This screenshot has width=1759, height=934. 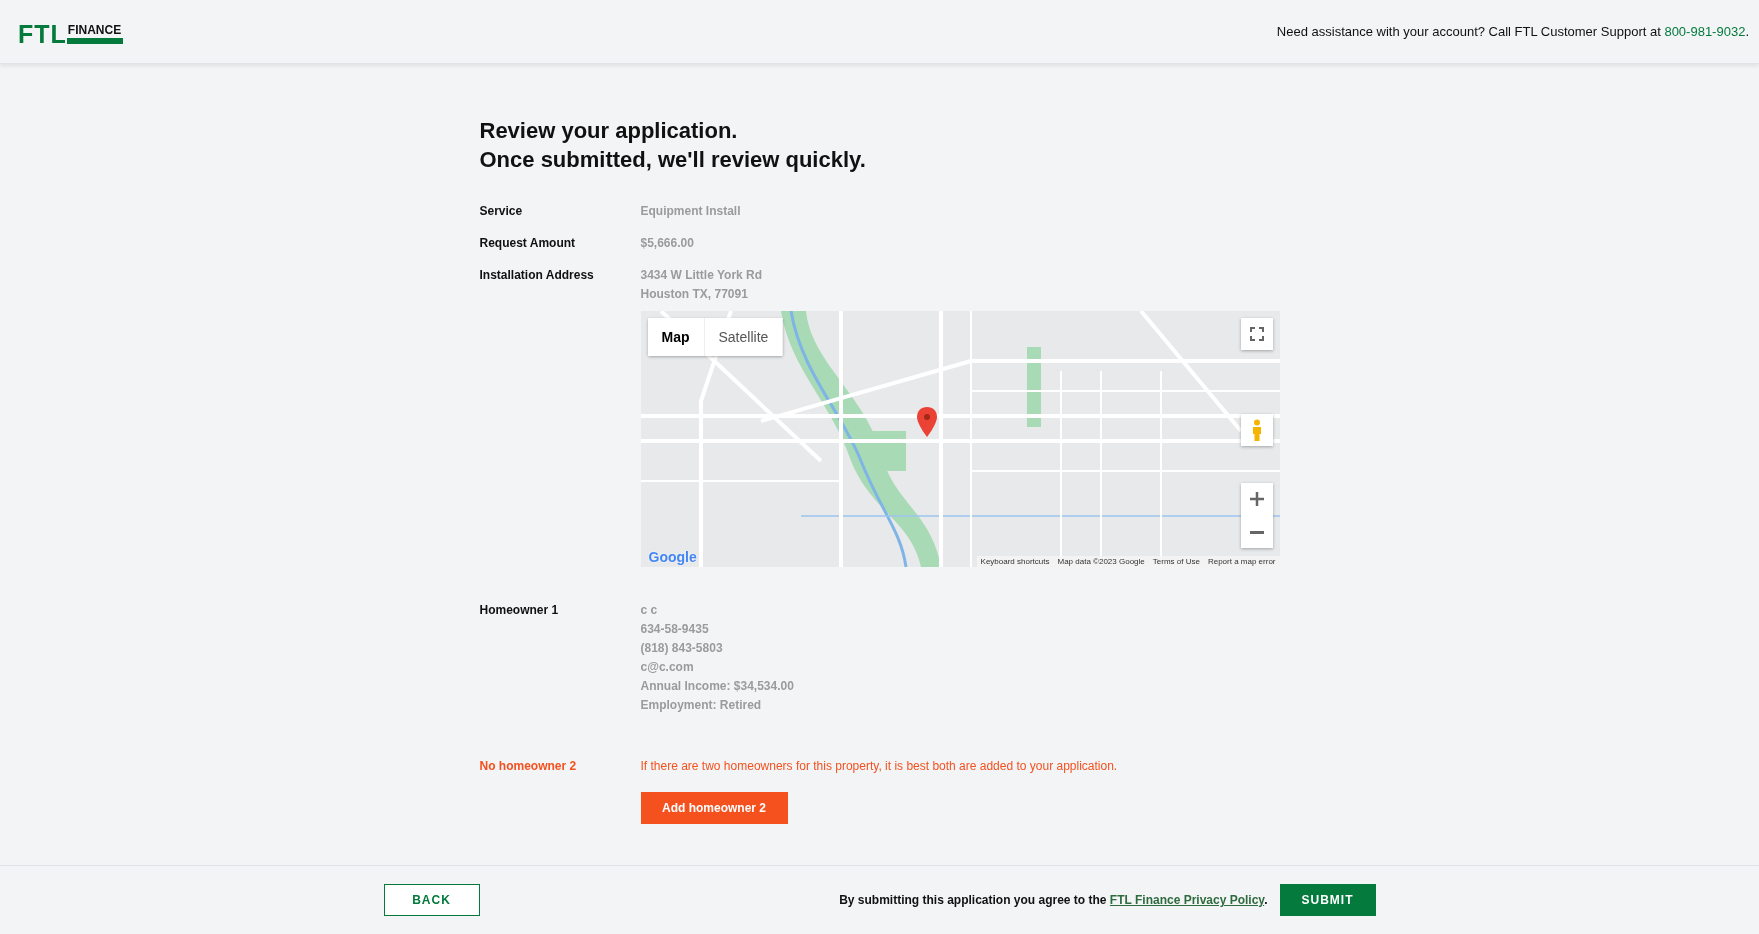 What do you see at coordinates (1053, 900) in the screenshot?
I see `agreement-text: By submitting this application you agree to the FTL Finance Privacy Policy.` at bounding box center [1053, 900].